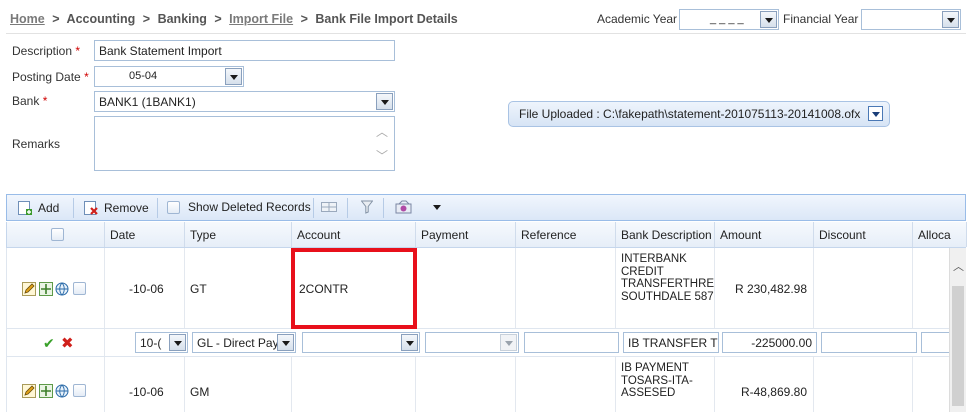  Describe the element at coordinates (671, 342) in the screenshot. I see `bank-description-input: IB TRANSFER TC` at that location.